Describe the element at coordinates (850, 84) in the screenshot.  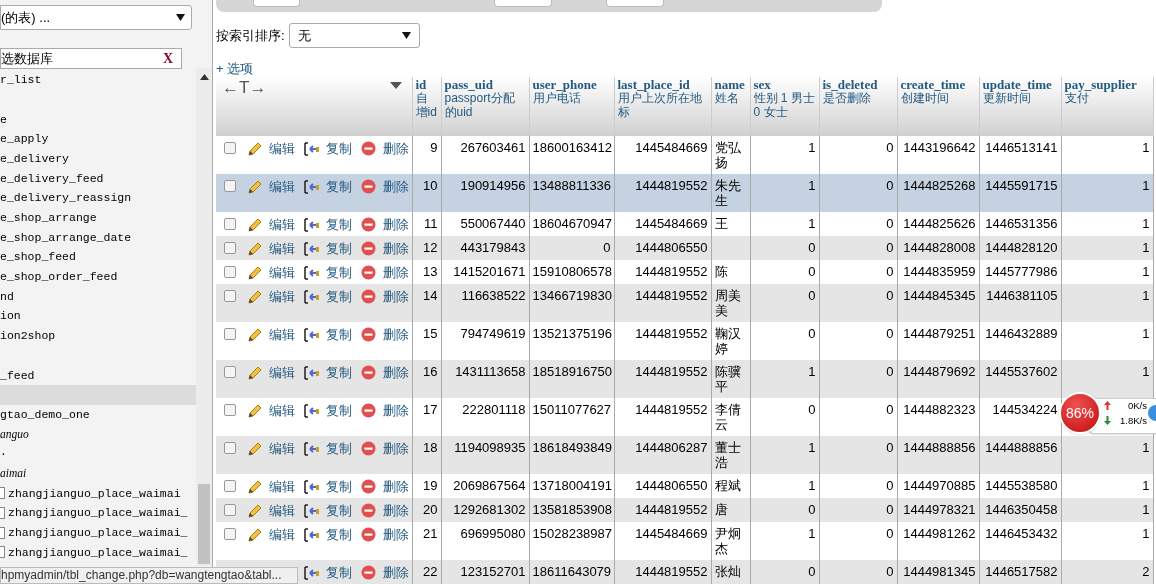
I see `column-header: is_deleted` at that location.